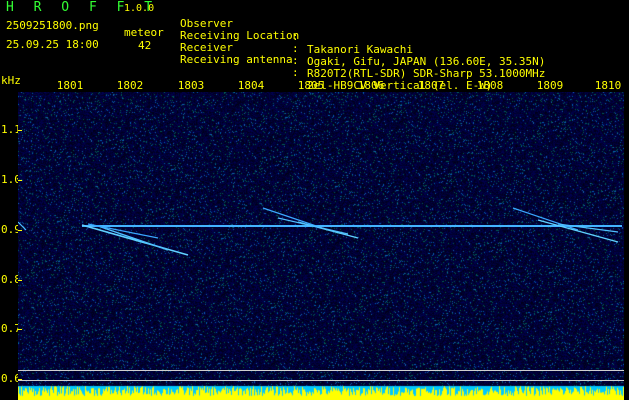 This screenshot has height=400, width=629. Describe the element at coordinates (400, 85) in the screenshot. I see `antenna-value: 2el-HB9CV Vertical (el. E-W)` at that location.